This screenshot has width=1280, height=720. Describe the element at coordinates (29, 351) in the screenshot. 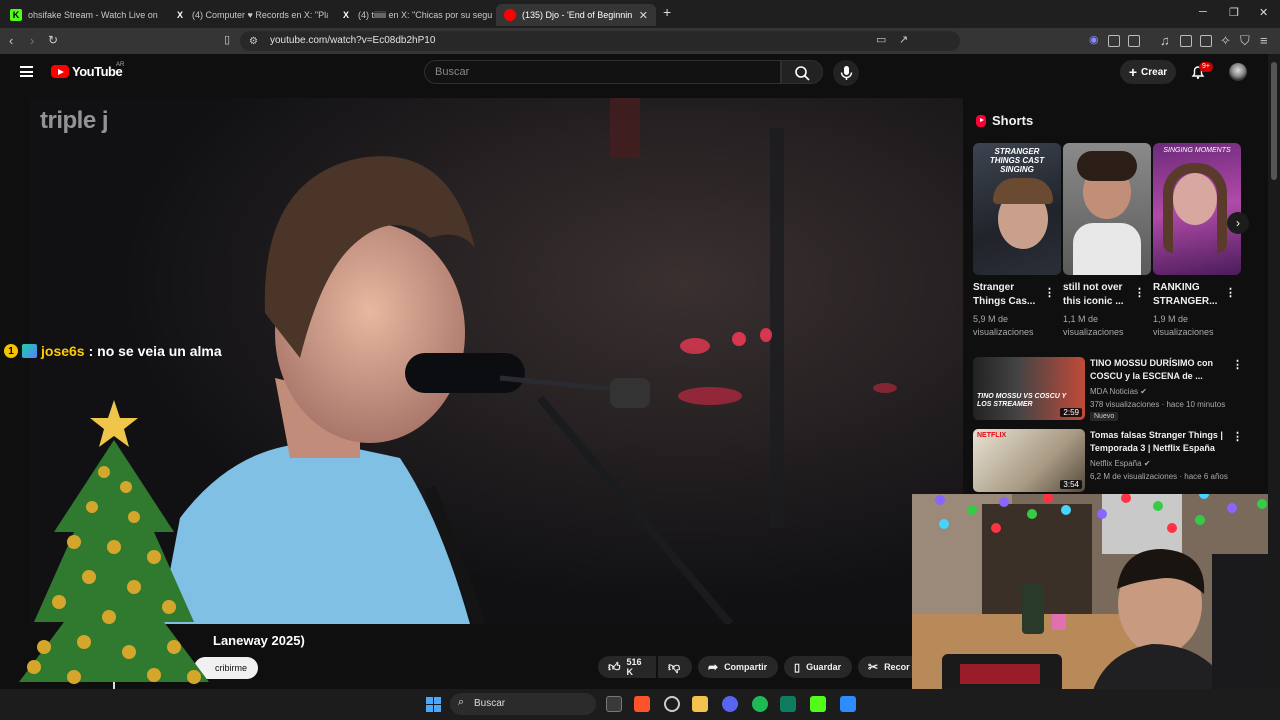

I see `chat-badge-icon` at that location.